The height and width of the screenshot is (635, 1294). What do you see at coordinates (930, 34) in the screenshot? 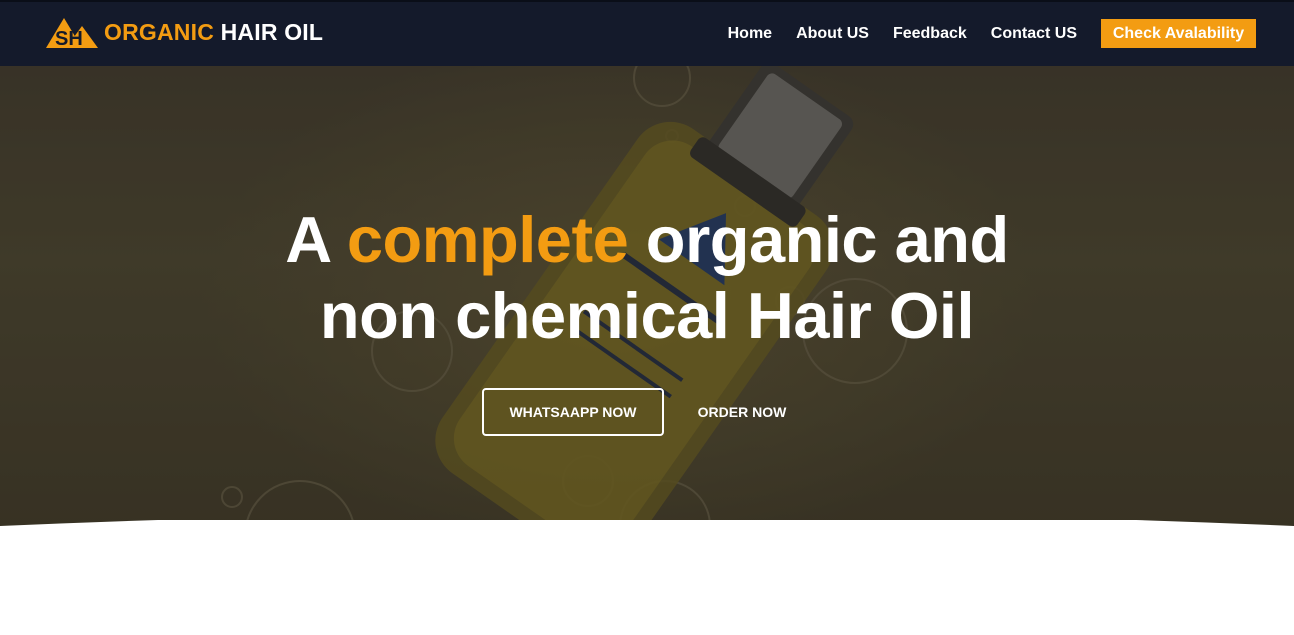
I see `nav-link-feedback: Feedback` at bounding box center [930, 34].